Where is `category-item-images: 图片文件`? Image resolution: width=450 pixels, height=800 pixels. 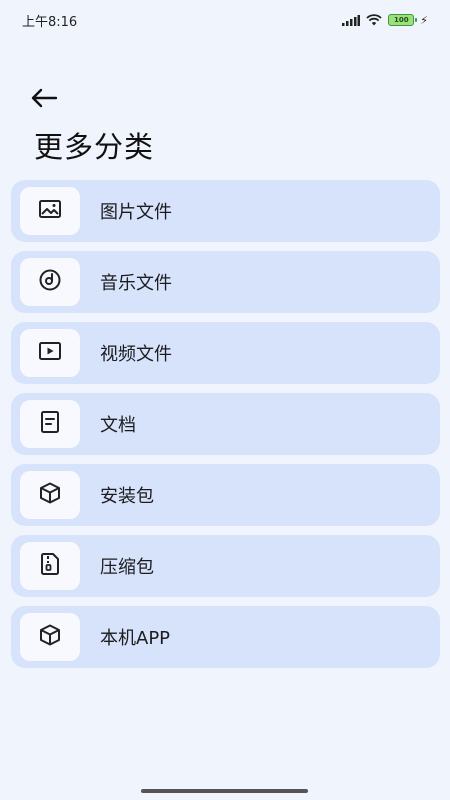
category-item-images: 图片文件 is located at coordinates (225, 211).